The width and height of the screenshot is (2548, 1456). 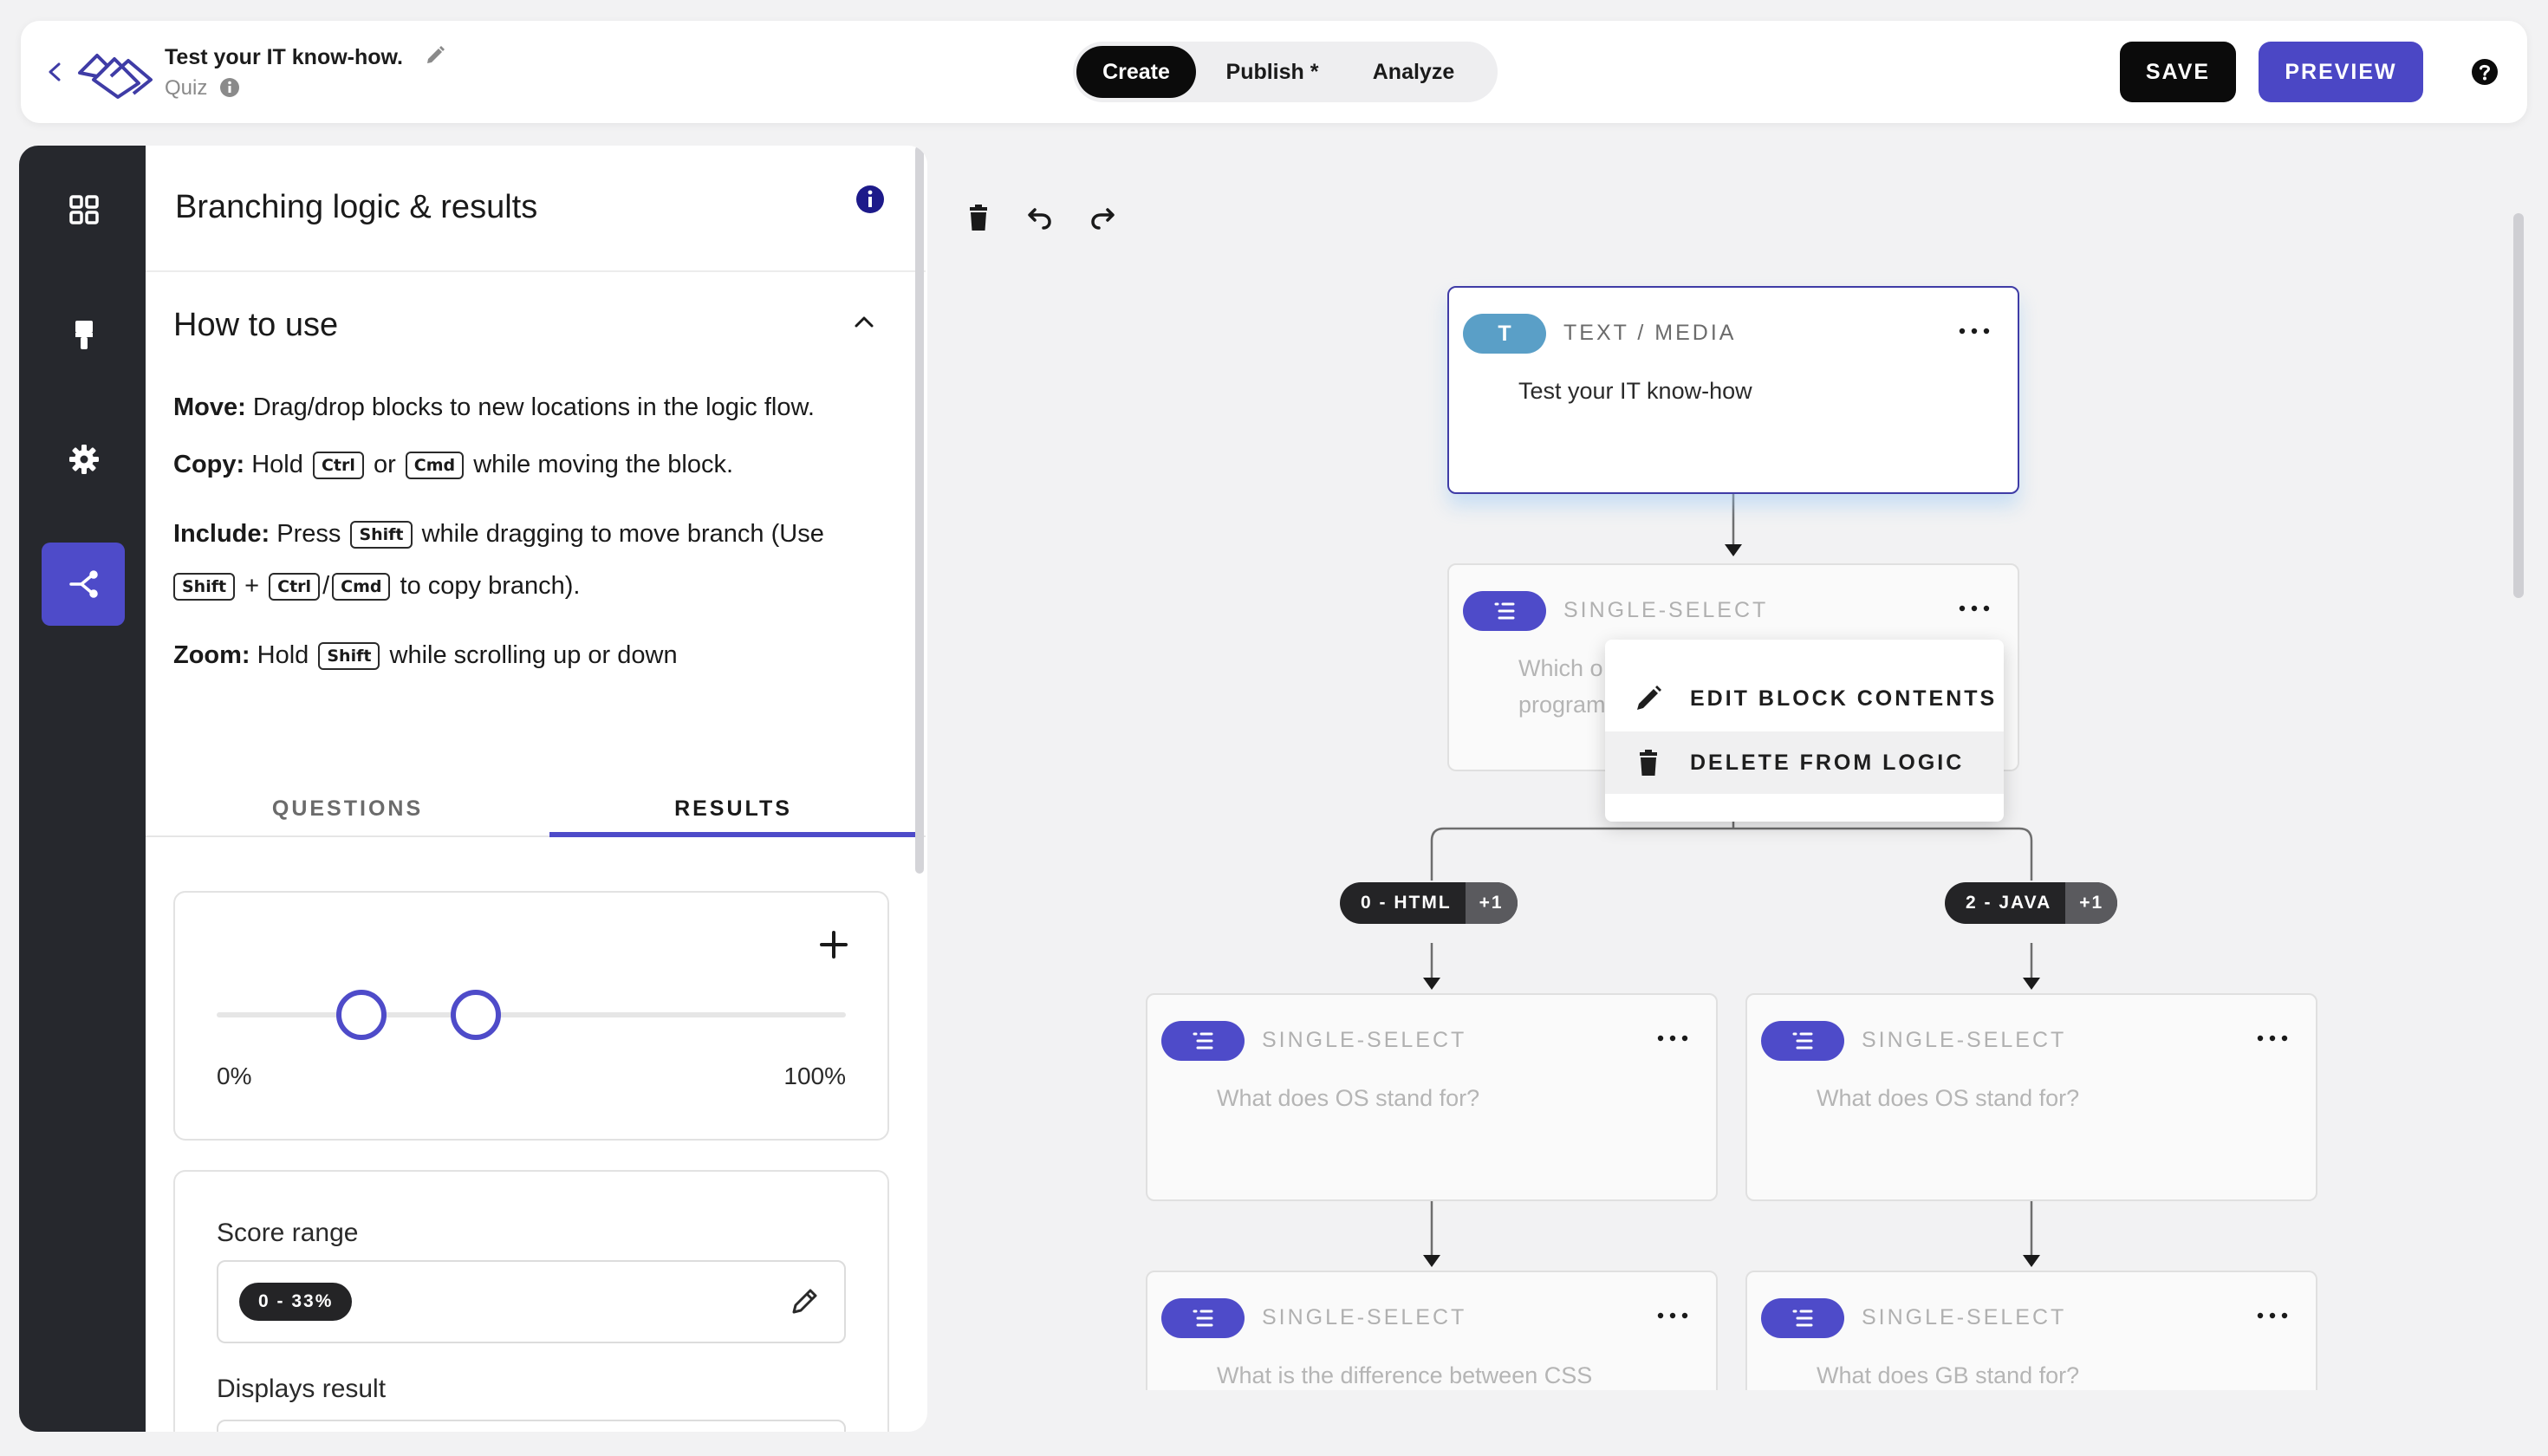 I want to click on pencil-icon, so click(x=1648, y=698).